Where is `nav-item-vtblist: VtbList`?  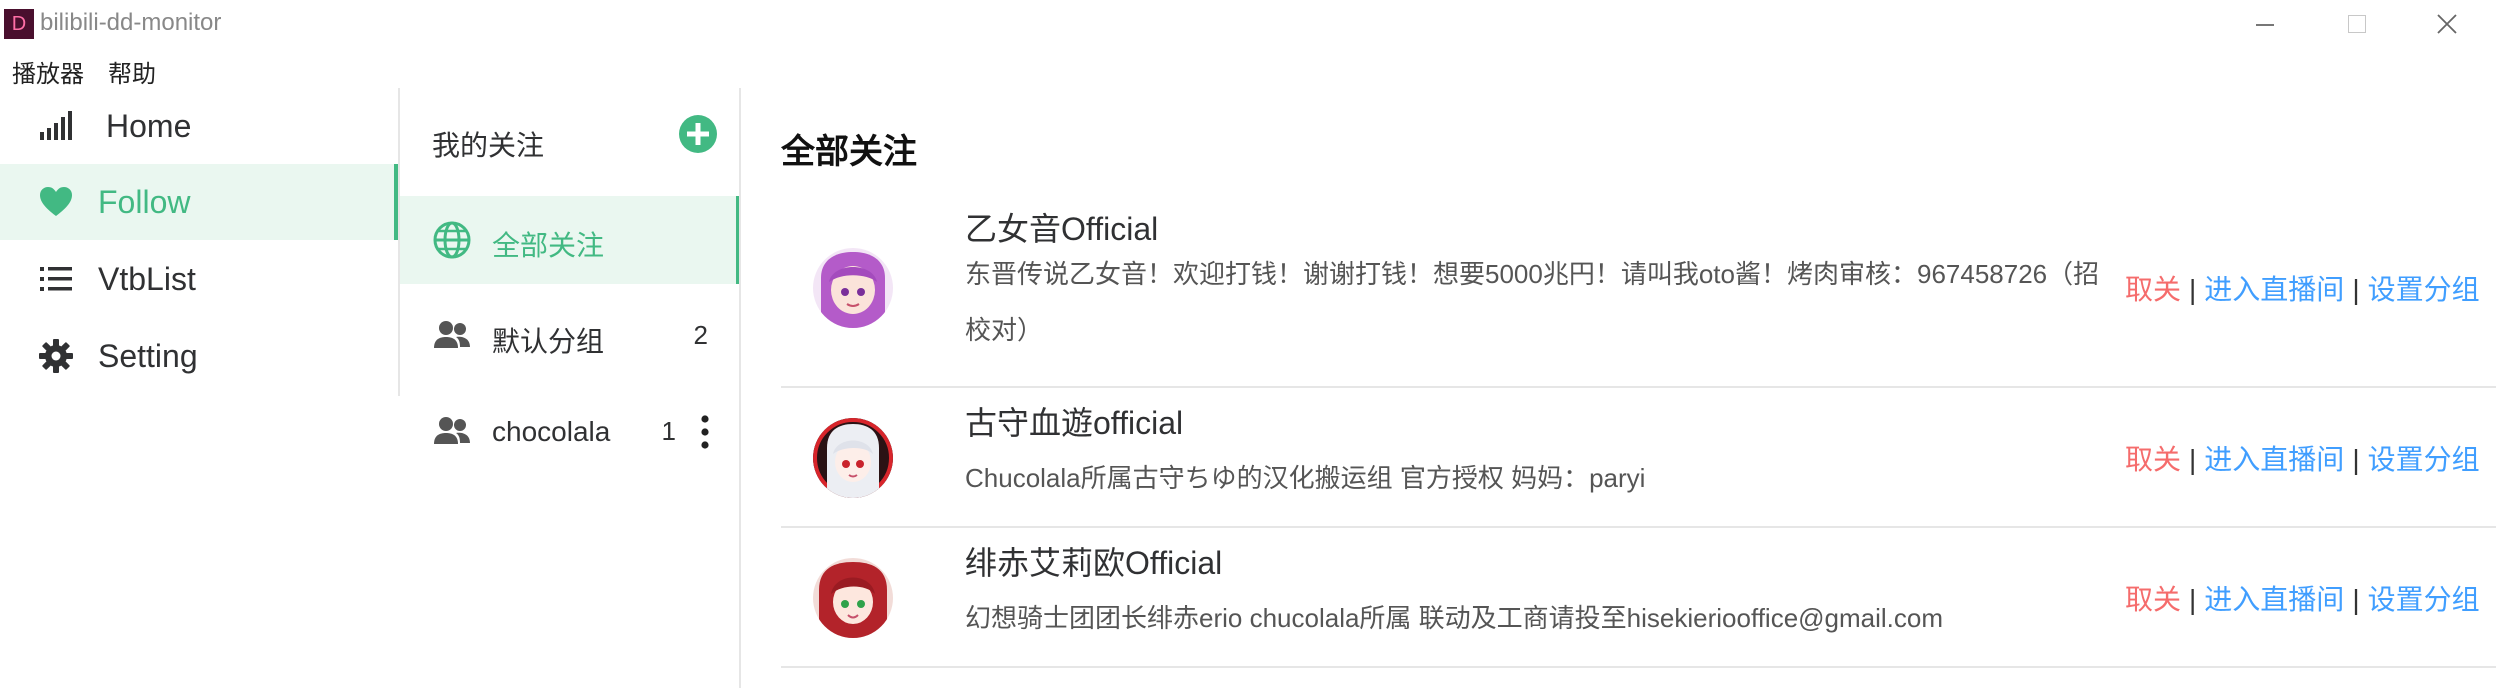 nav-item-vtblist: VtbList is located at coordinates (199, 279).